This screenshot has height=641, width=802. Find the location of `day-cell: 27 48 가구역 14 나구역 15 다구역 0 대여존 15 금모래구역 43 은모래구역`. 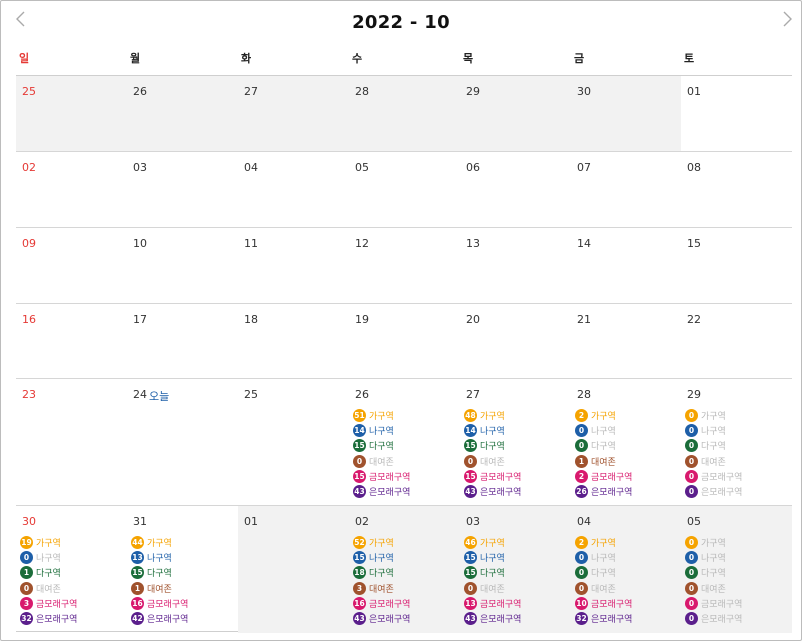

day-cell: 27 48 가구역 14 나구역 15 다구역 0 대여존 15 금모래구역 43 은모래구역 is located at coordinates (515, 442).